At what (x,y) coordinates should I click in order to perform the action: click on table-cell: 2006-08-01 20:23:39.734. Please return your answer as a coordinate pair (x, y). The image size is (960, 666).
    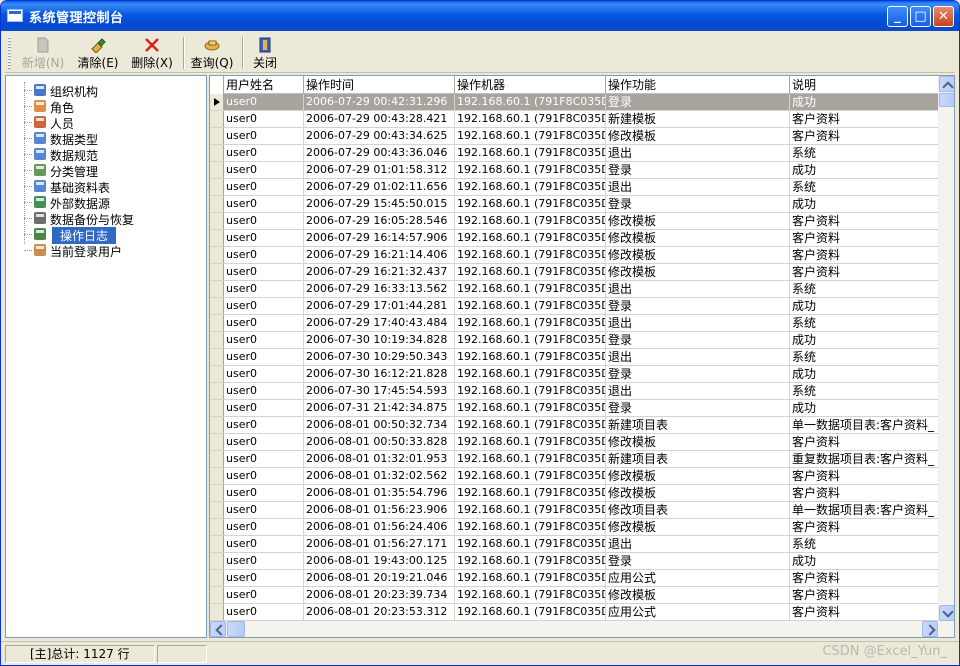
    Looking at the image, I should click on (379, 595).